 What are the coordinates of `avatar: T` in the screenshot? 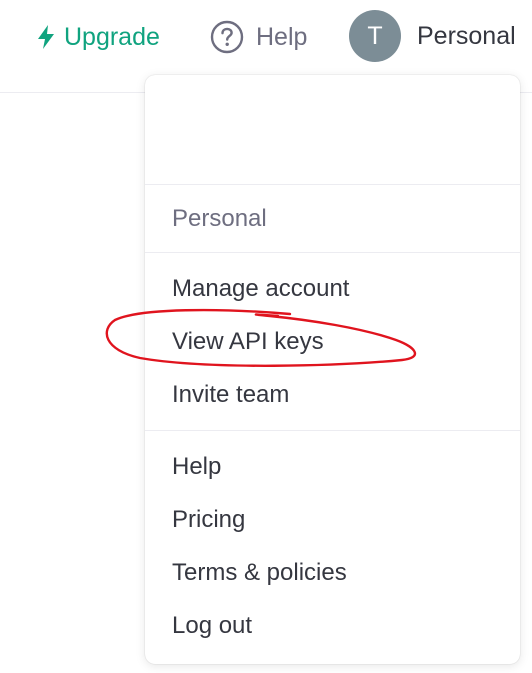 It's located at (375, 36).